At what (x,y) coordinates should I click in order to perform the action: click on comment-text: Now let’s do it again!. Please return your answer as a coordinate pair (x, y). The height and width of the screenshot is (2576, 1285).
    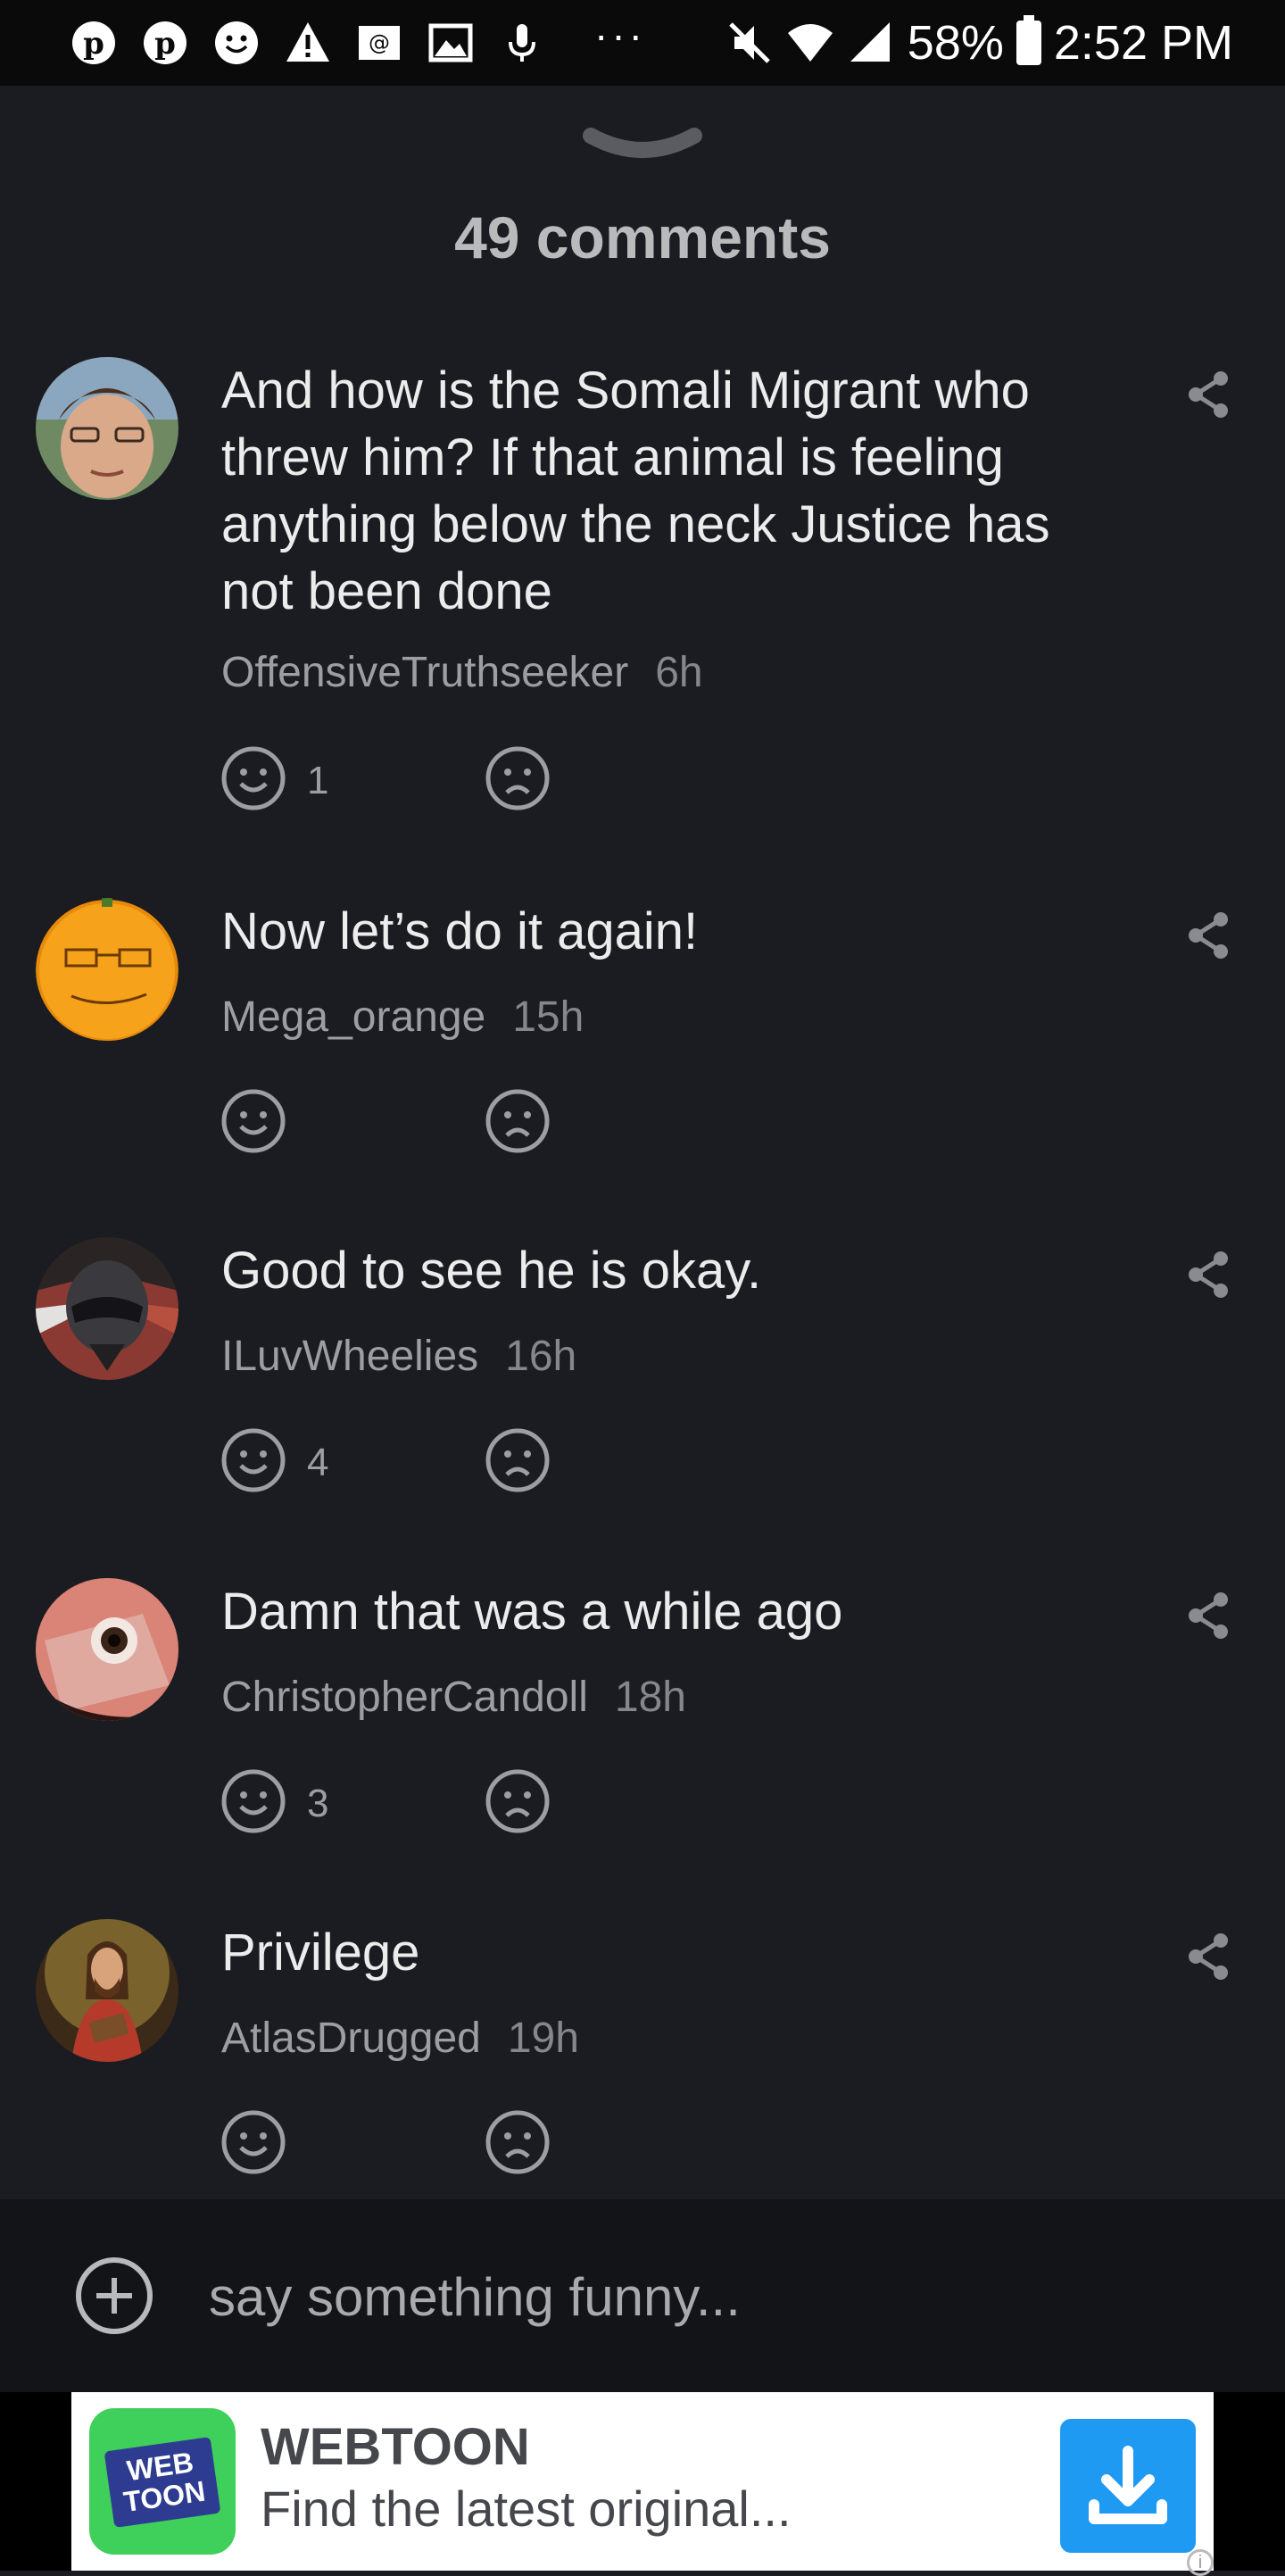
    Looking at the image, I should click on (460, 931).